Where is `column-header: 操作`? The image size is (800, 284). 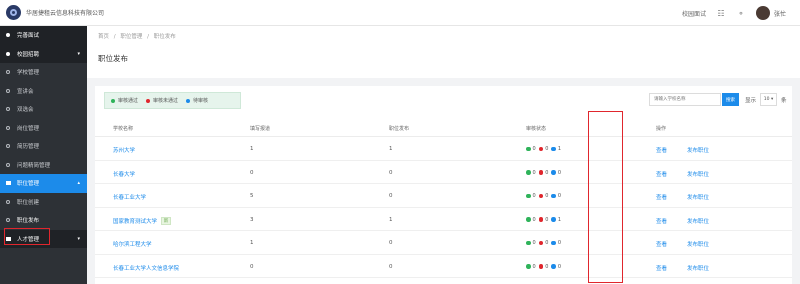
column-header: 操作 is located at coordinates (661, 129).